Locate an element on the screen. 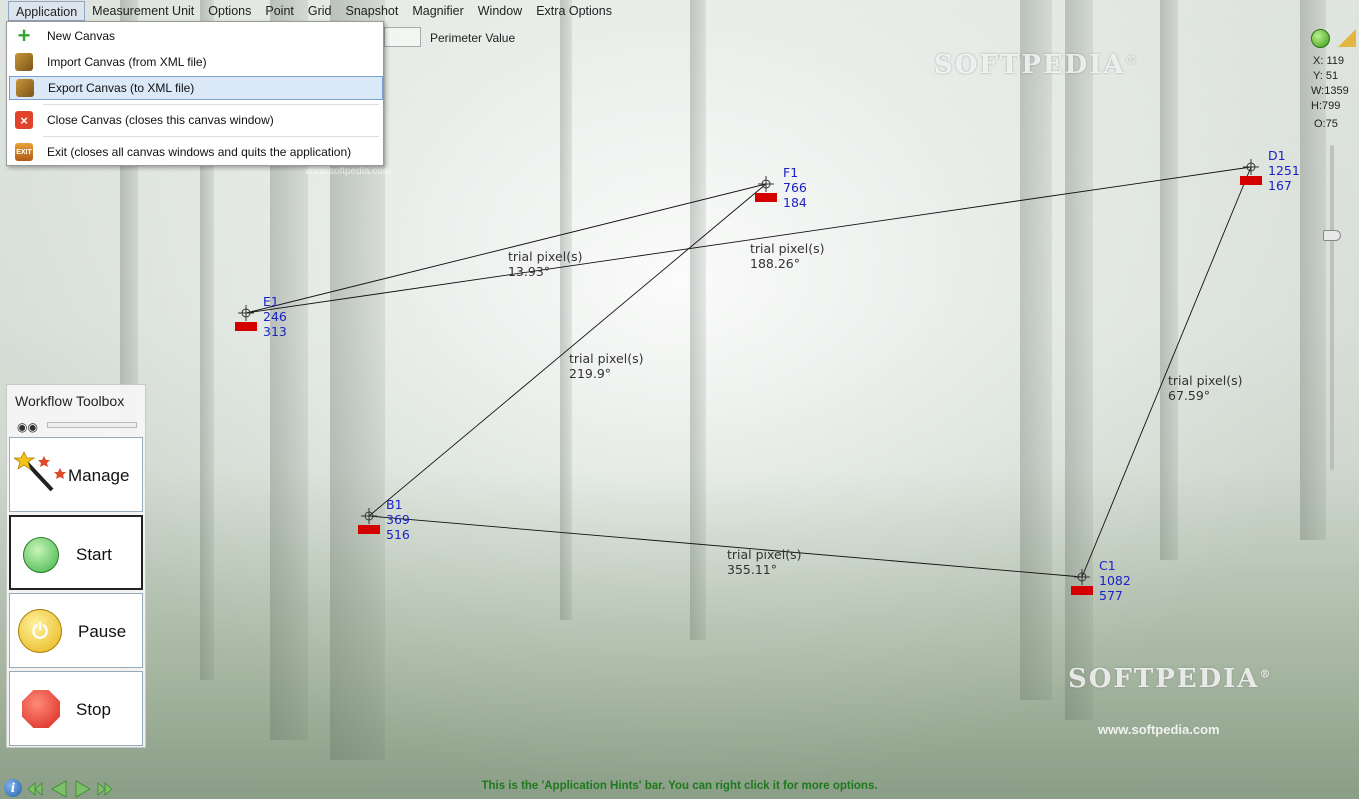 This screenshot has height=799, width=1359. opacity-value: O:75 is located at coordinates (1326, 124).